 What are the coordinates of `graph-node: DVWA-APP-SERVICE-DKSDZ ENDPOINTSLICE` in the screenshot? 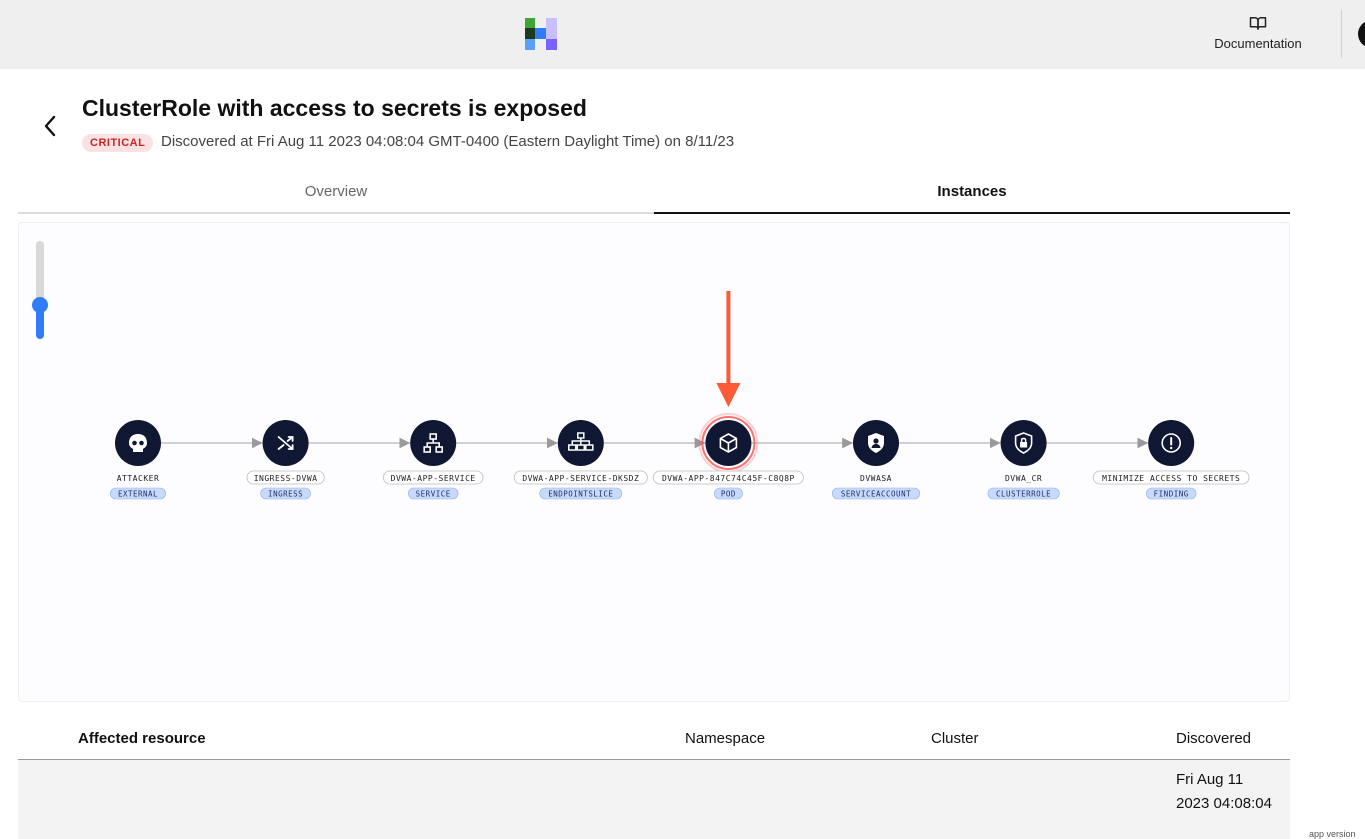 It's located at (580, 460).